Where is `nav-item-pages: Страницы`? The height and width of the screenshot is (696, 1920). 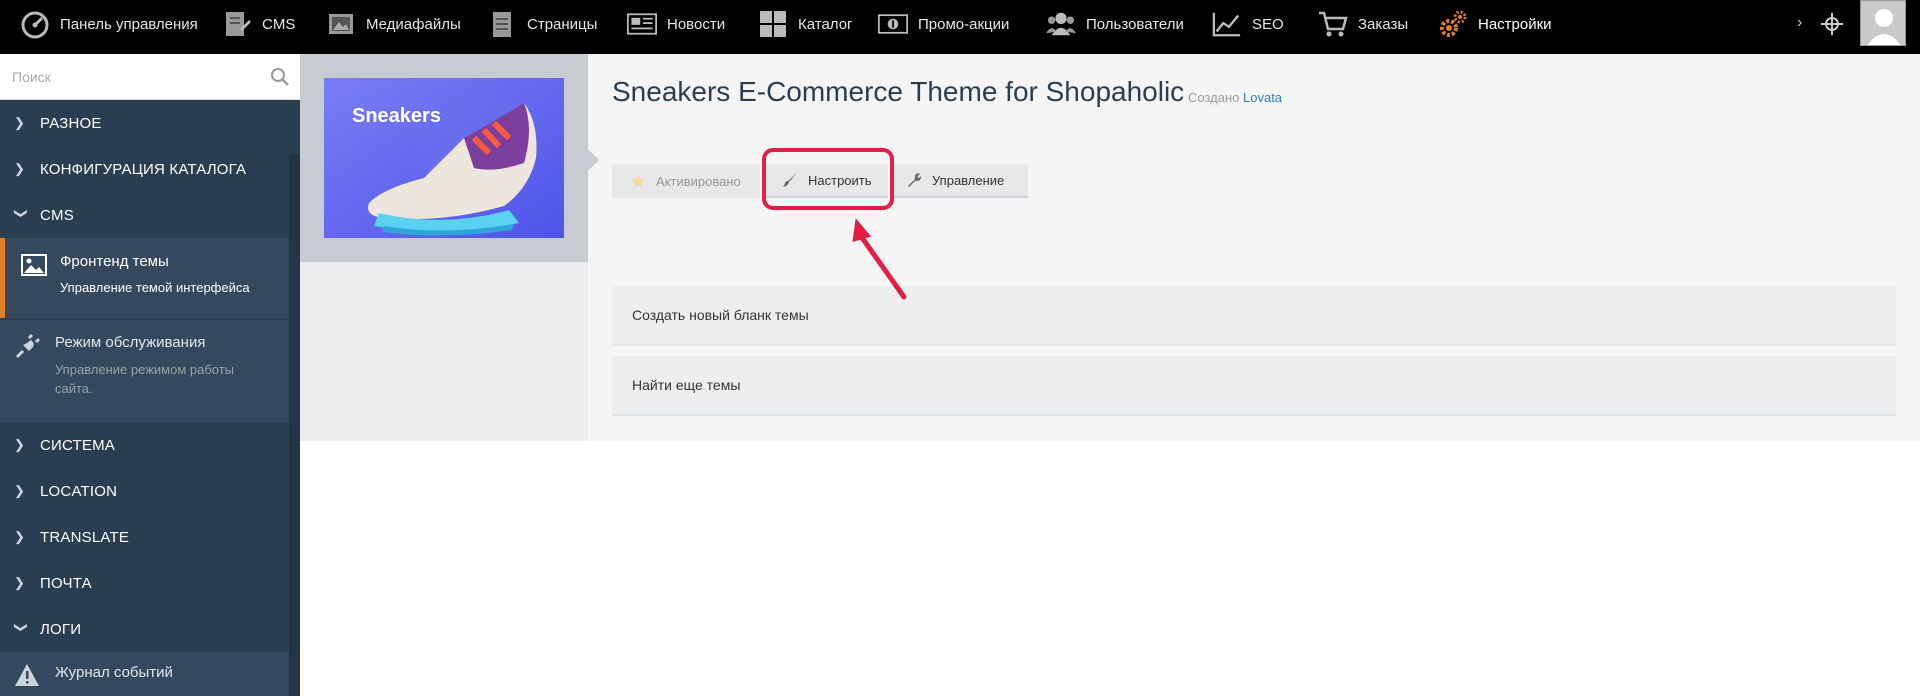
nav-item-pages: Страницы is located at coordinates (542, 24).